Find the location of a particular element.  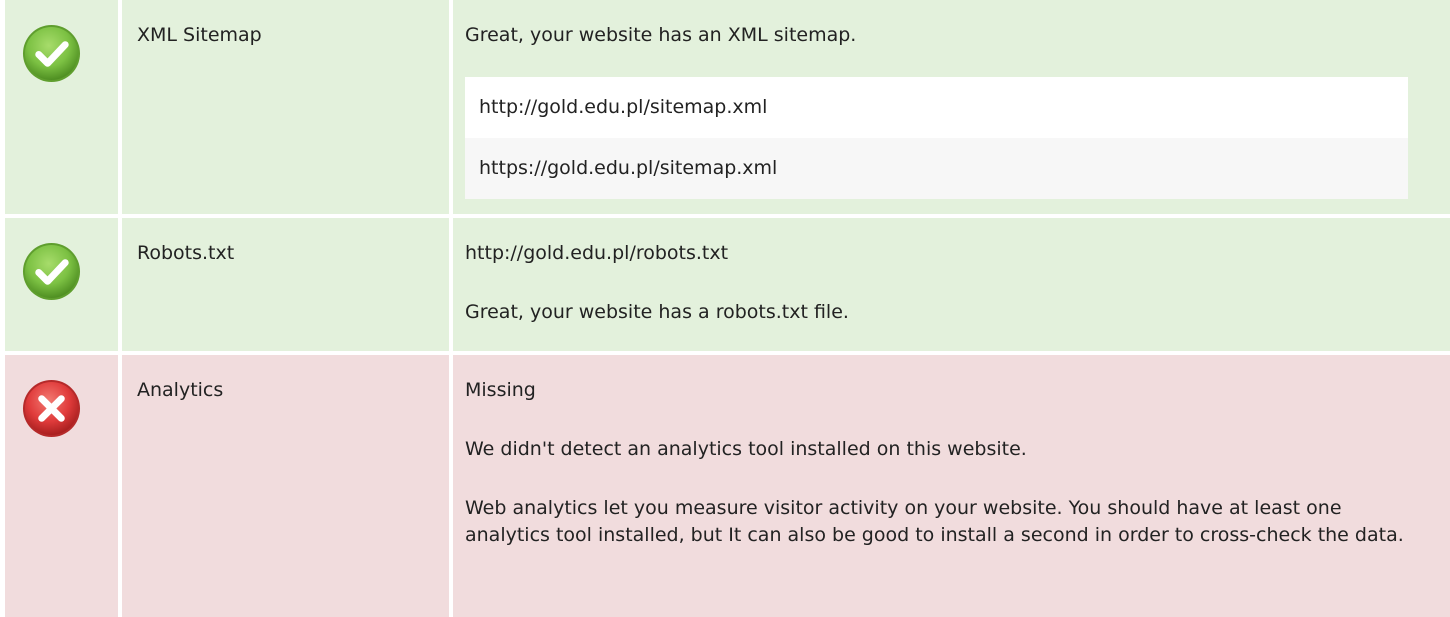

robots-url: http://gold.edu.pl/robots.txt is located at coordinates (597, 253).